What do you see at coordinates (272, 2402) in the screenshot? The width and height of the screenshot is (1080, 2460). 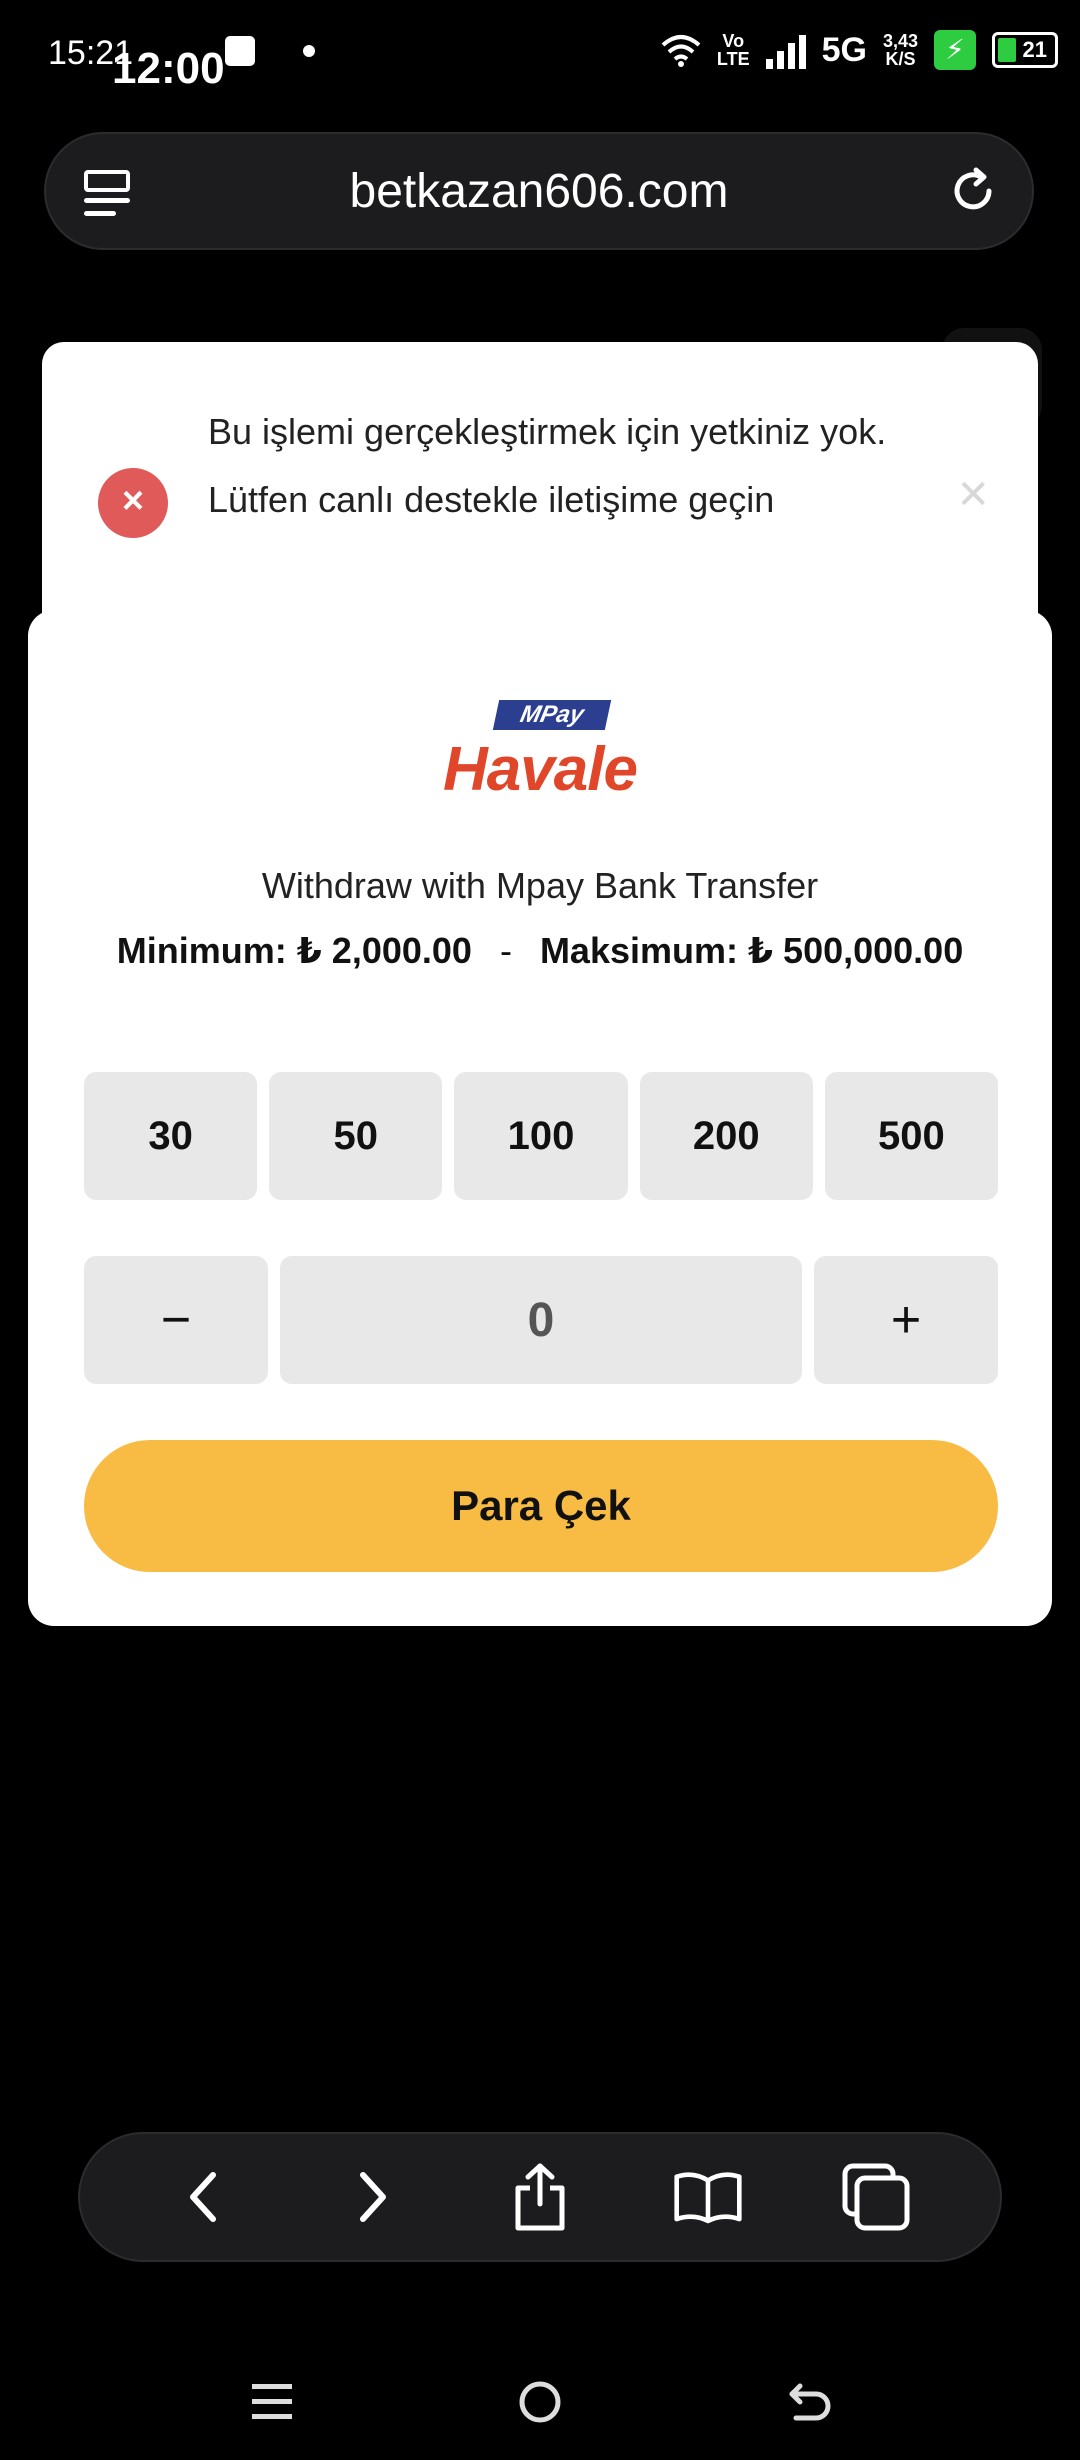 I see `recents-icon` at bounding box center [272, 2402].